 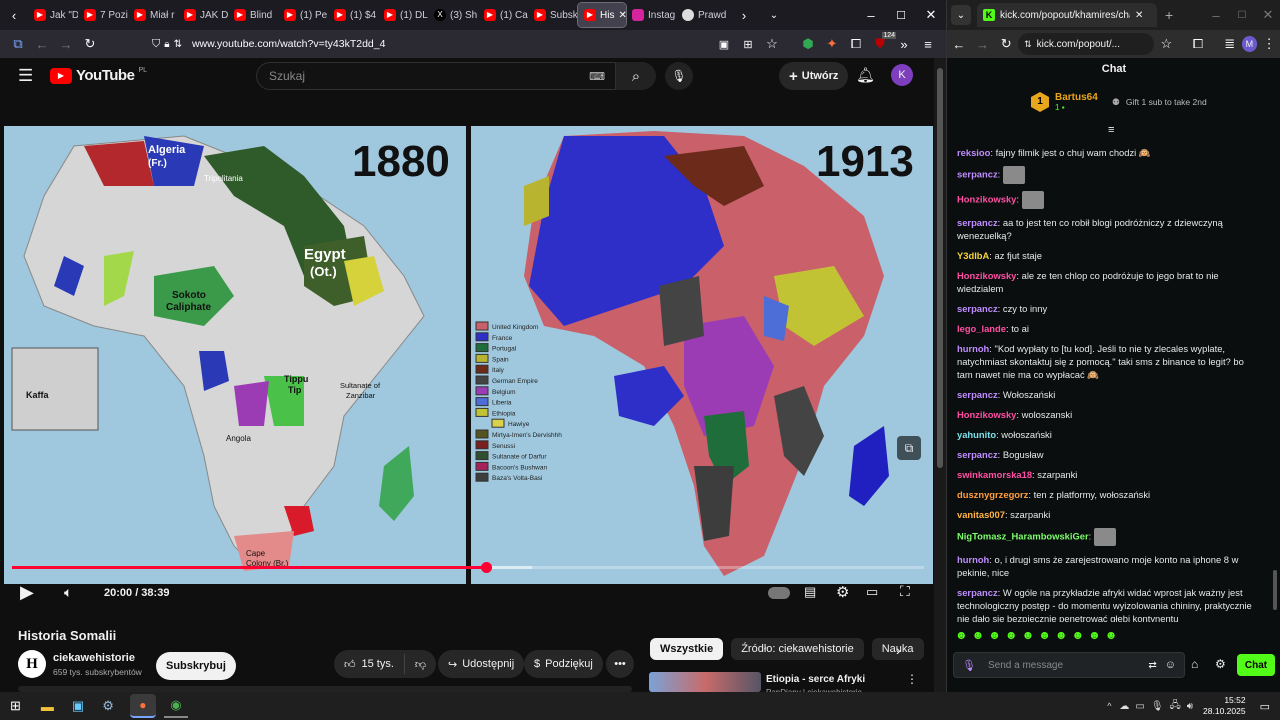 I want to click on browser-tab: Prawd, so click(x=701, y=15).